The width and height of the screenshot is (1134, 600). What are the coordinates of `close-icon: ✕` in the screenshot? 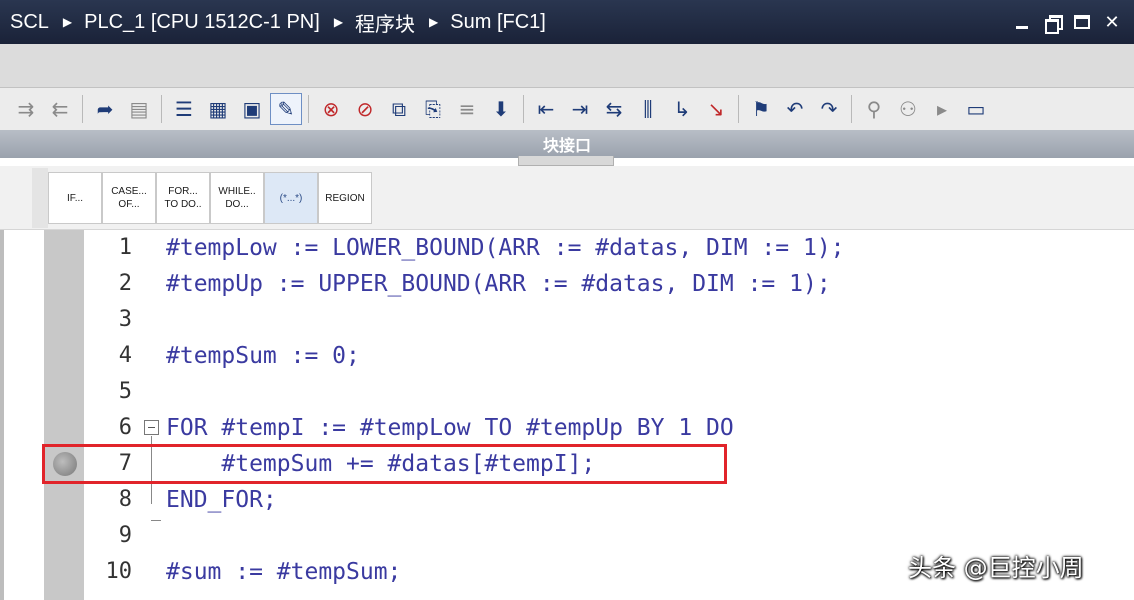 It's located at (1112, 21).